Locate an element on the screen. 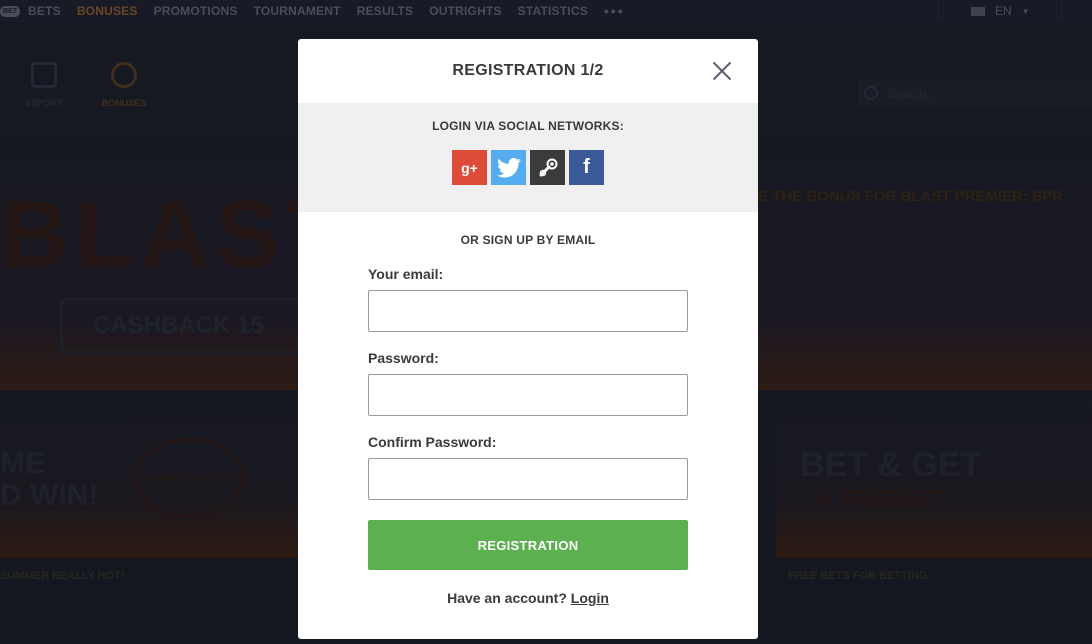  facebook-icon: f is located at coordinates (586, 167).